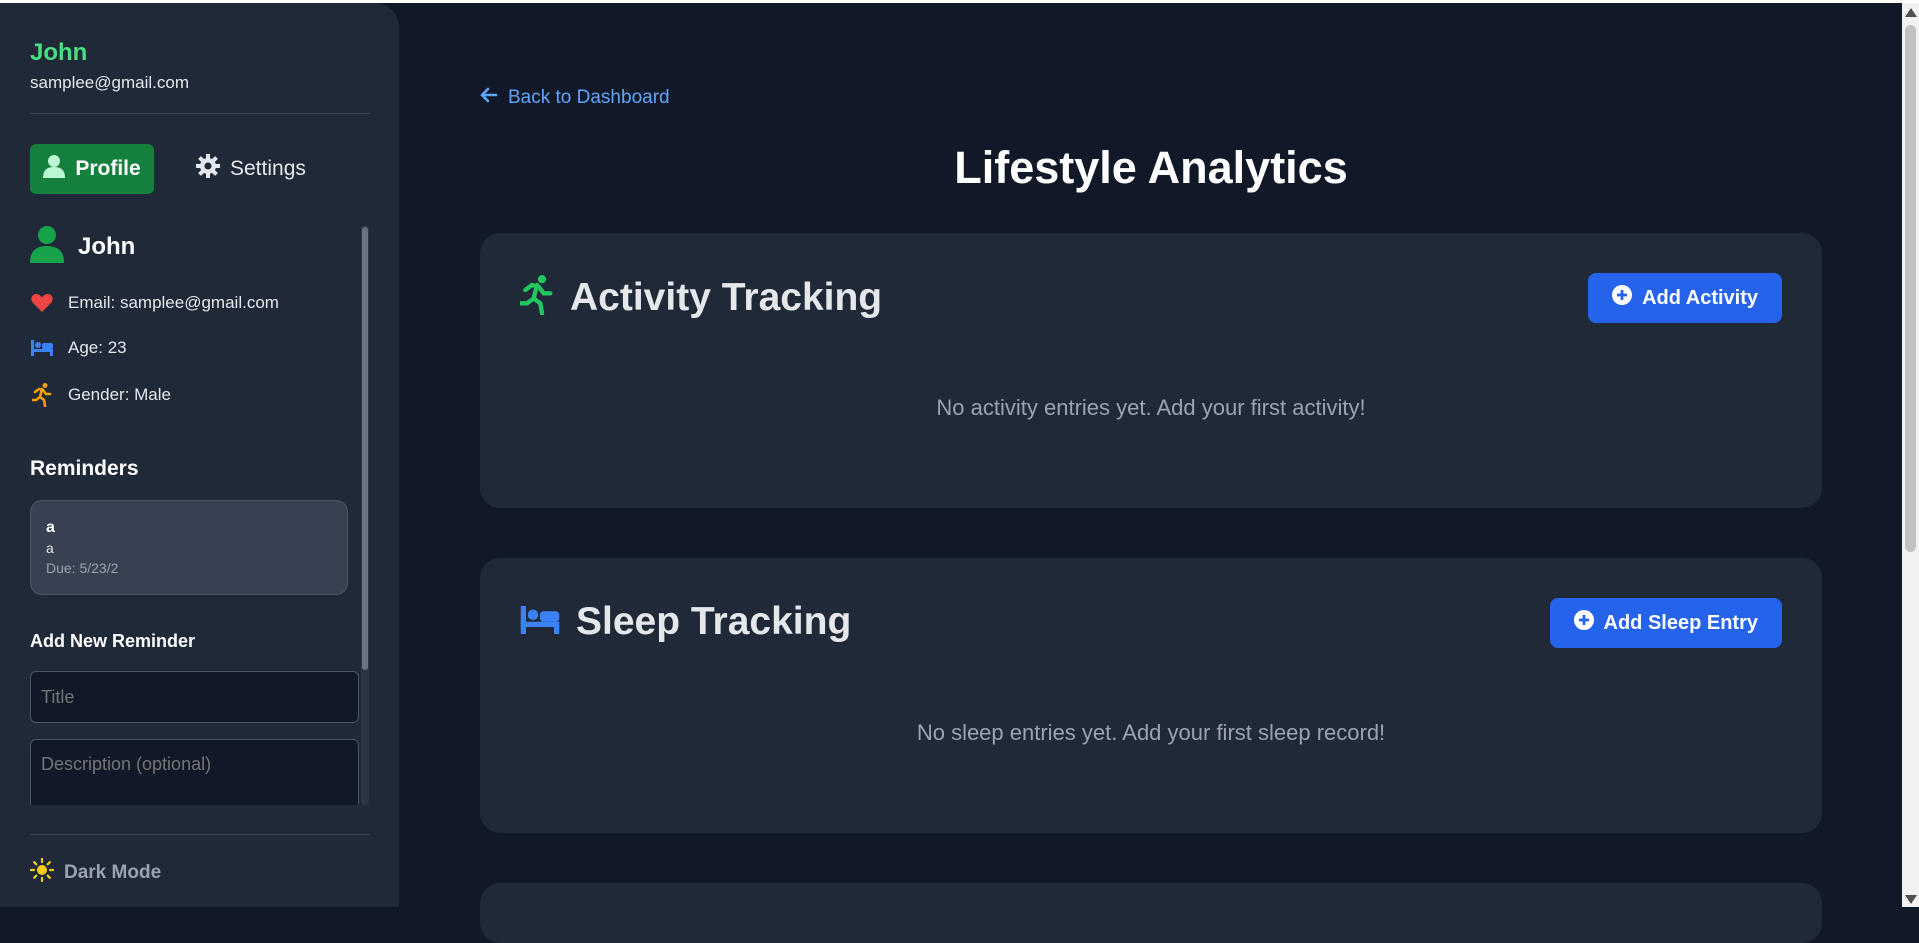 The image size is (1919, 943). Describe the element at coordinates (489, 98) in the screenshot. I see `arrow-left-icon` at that location.